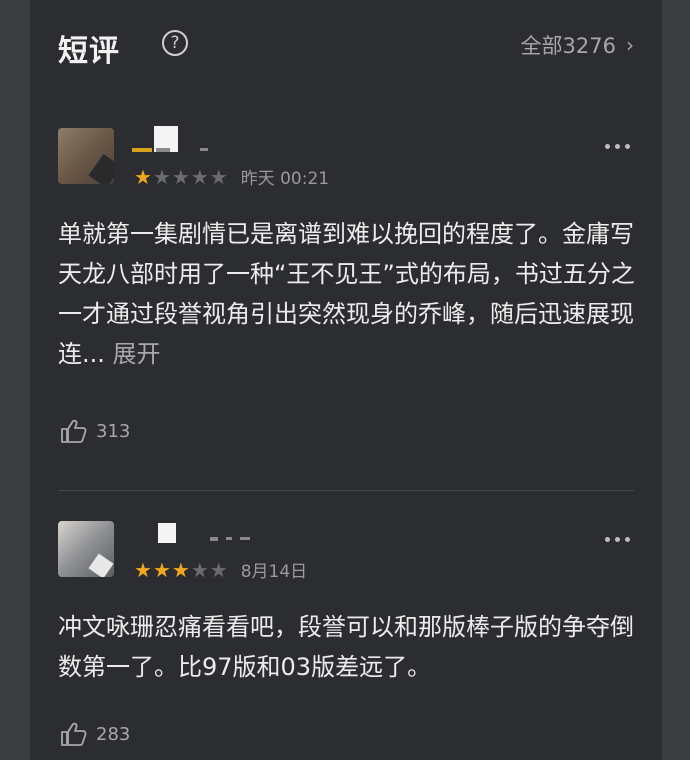 Image resolution: width=690 pixels, height=760 pixels. Describe the element at coordinates (568, 46) in the screenshot. I see `all-reviews-count: 全部3276` at that location.